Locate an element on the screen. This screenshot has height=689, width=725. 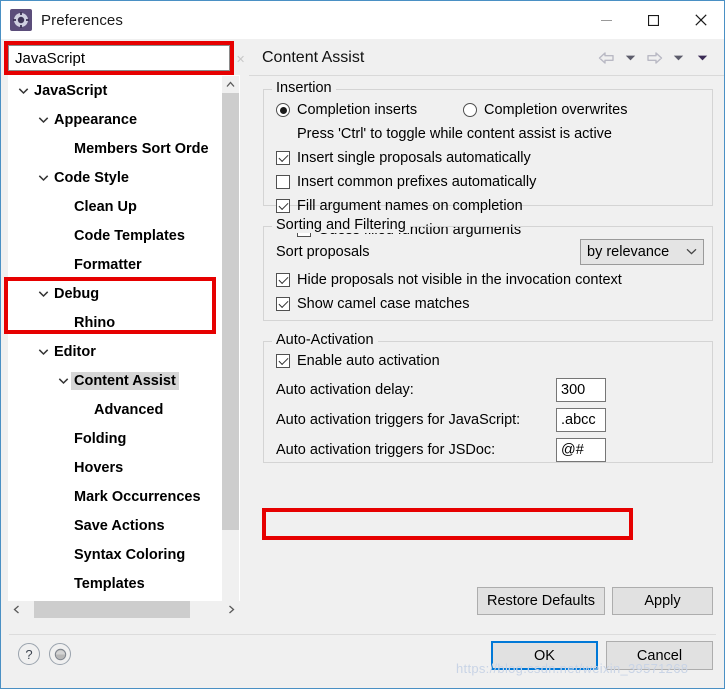
tree-item-formatter: Formatter is located at coordinates (116, 264).